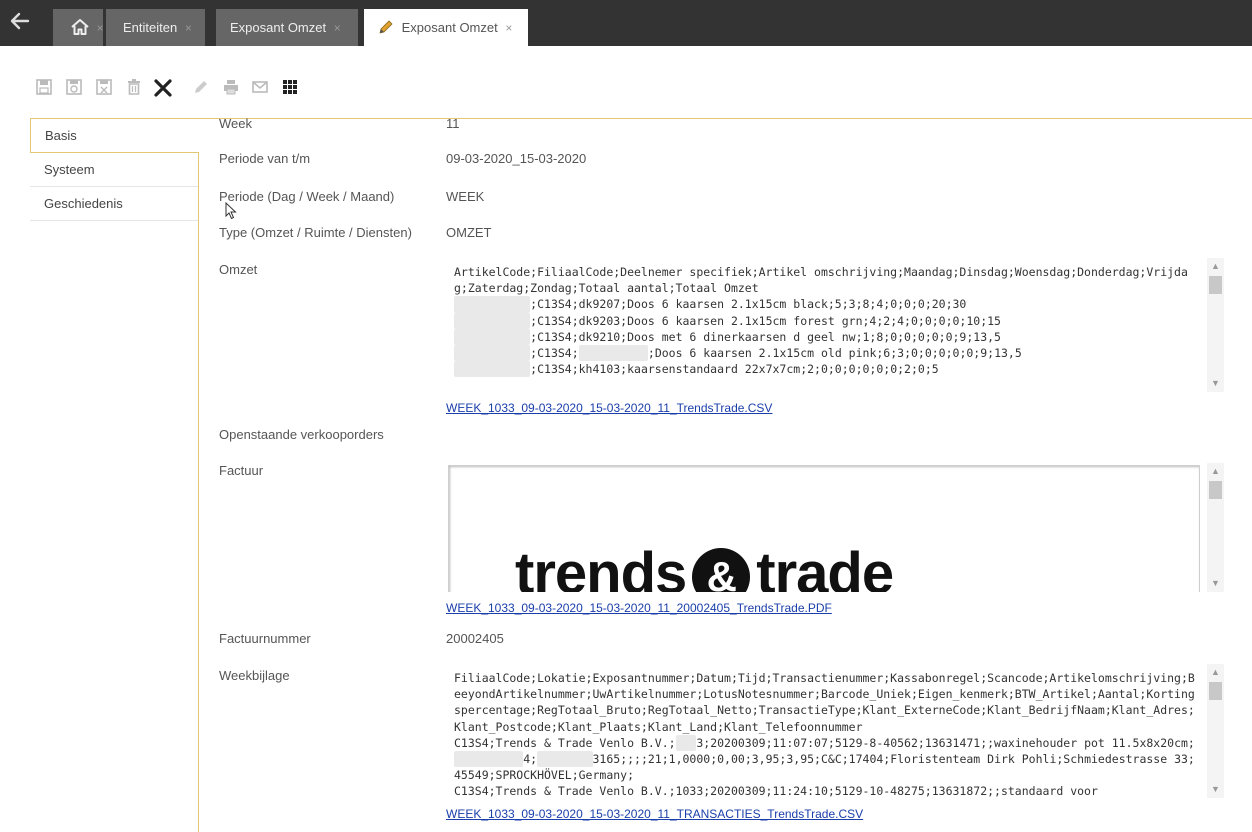 This screenshot has height=832, width=1252. Describe the element at coordinates (725, 118) in the screenshot. I see `content-border` at that location.